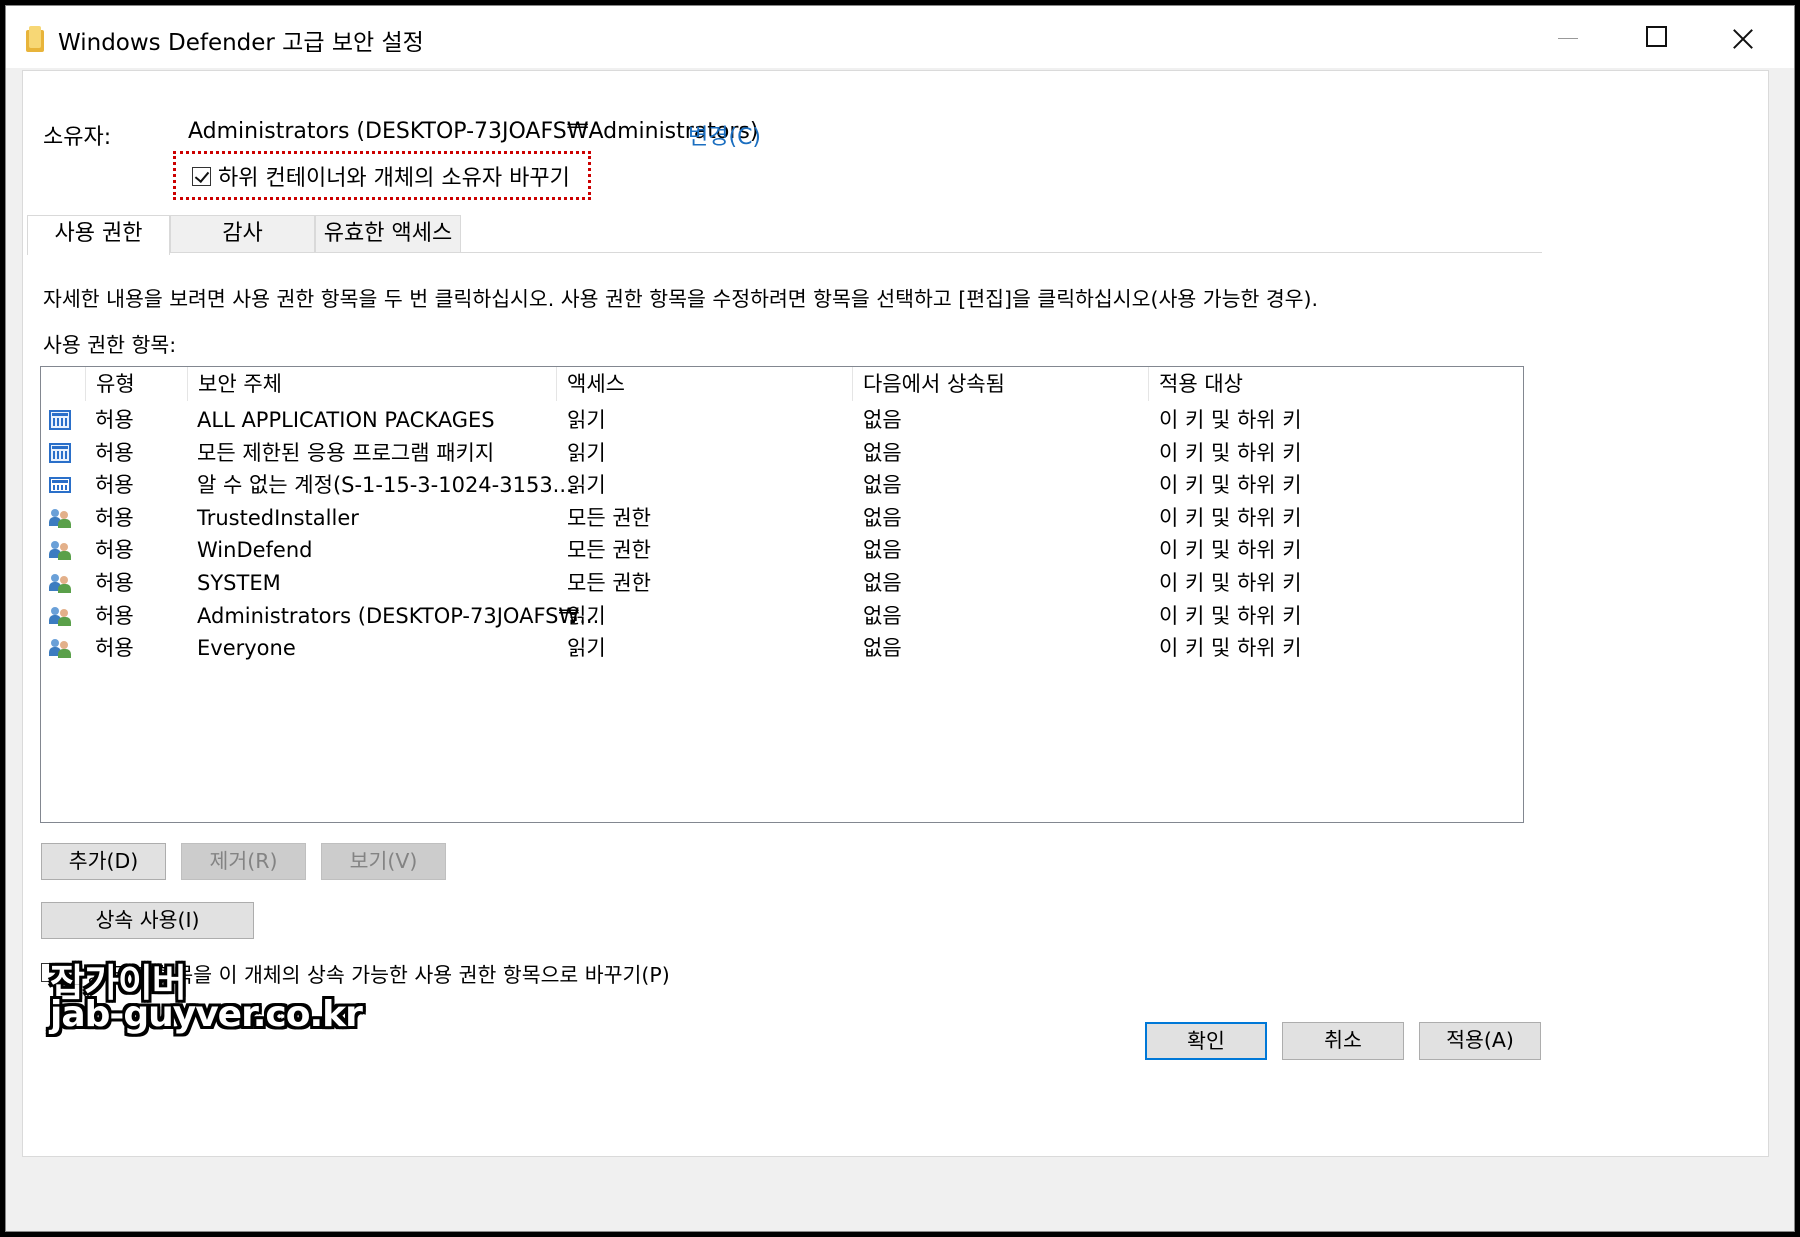  I want to click on owner-label: 소유자:, so click(77, 137).